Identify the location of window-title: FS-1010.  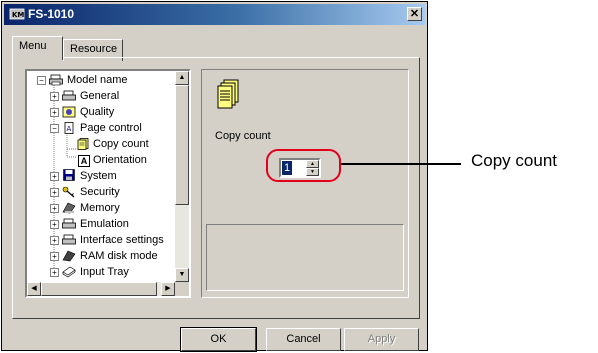
(51, 14).